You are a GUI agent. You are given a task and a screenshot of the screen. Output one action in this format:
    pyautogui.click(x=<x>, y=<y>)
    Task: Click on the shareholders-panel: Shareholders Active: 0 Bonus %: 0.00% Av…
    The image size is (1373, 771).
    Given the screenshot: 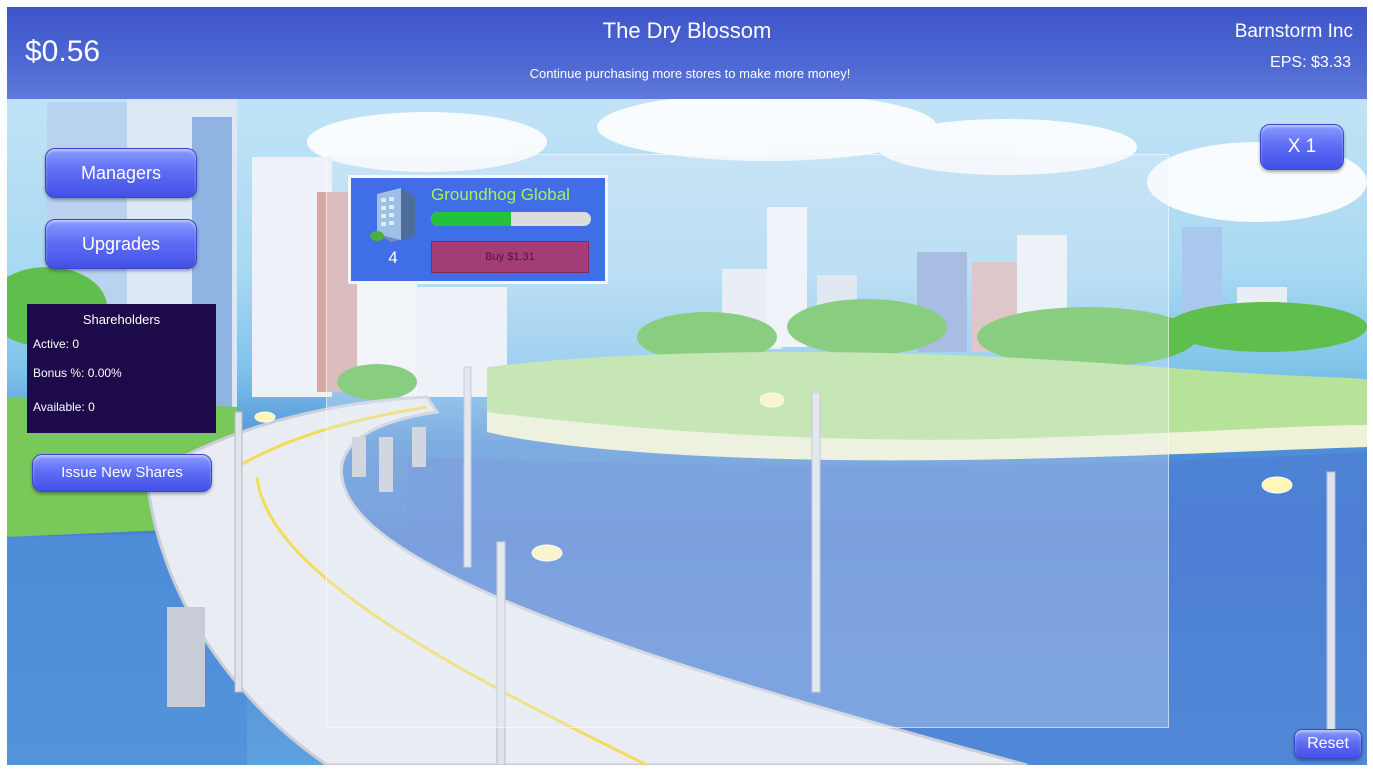 What is the action you would take?
    pyautogui.click(x=121, y=368)
    